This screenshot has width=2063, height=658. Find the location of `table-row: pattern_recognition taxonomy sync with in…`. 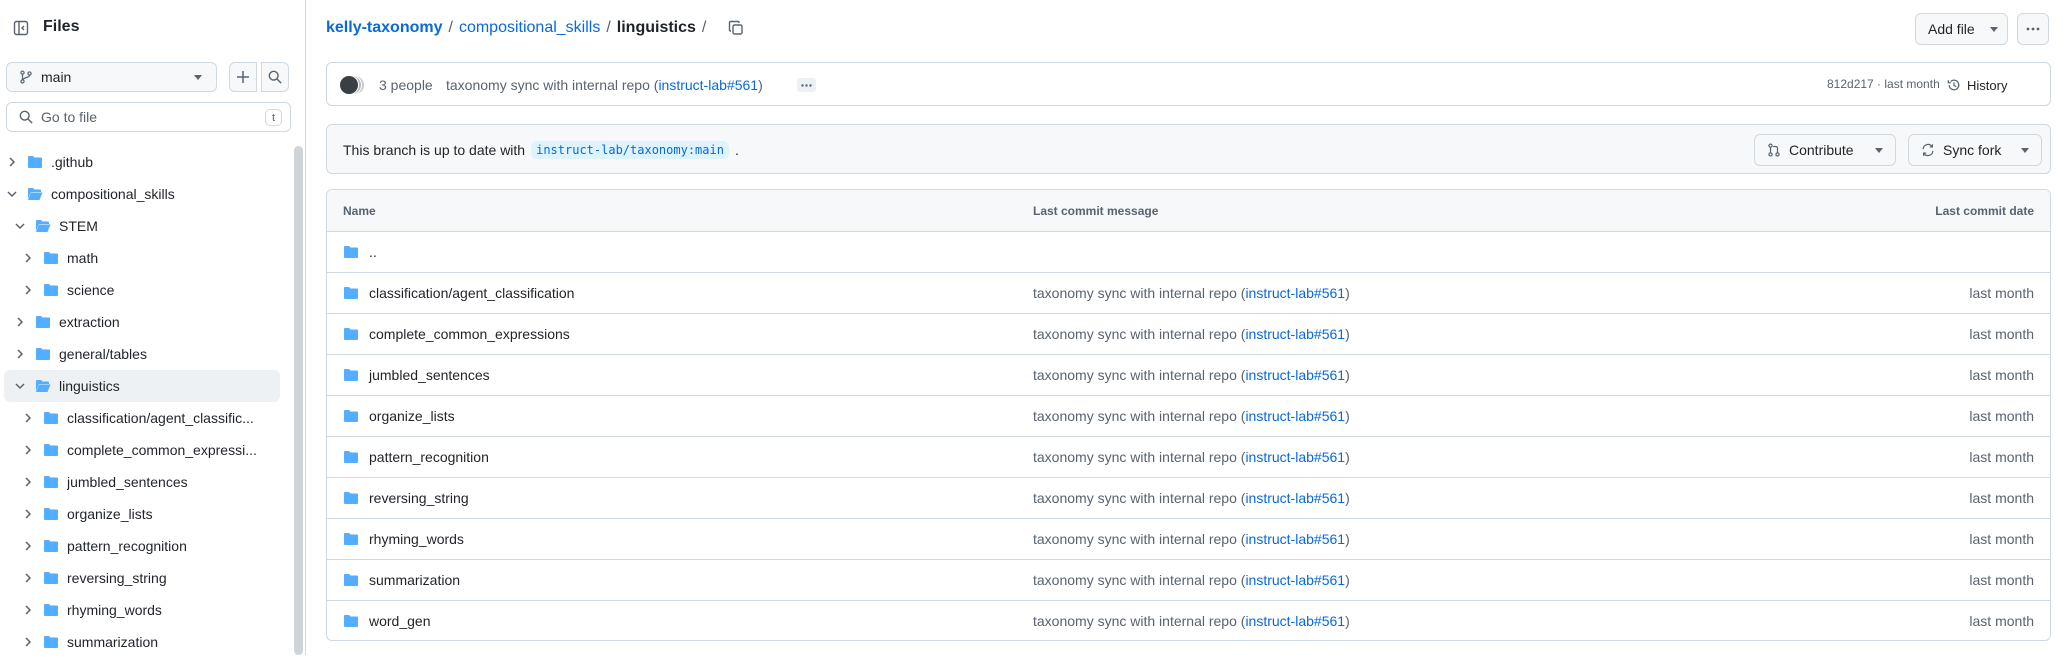

table-row: pattern_recognition taxonomy sync with in… is located at coordinates (1188, 457).